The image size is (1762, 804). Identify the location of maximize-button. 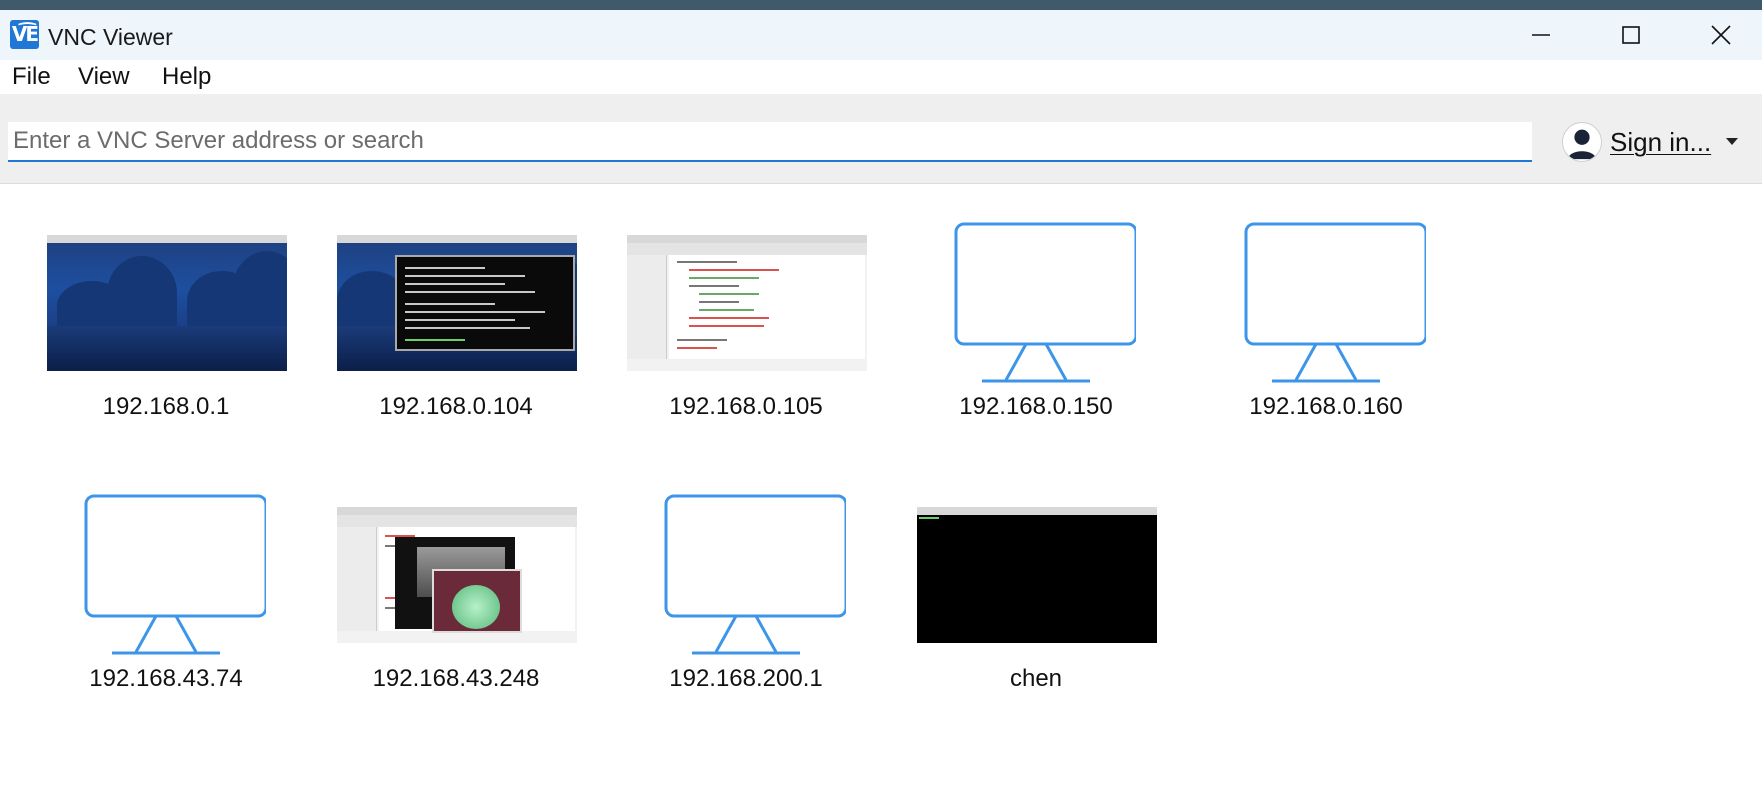
(1631, 35).